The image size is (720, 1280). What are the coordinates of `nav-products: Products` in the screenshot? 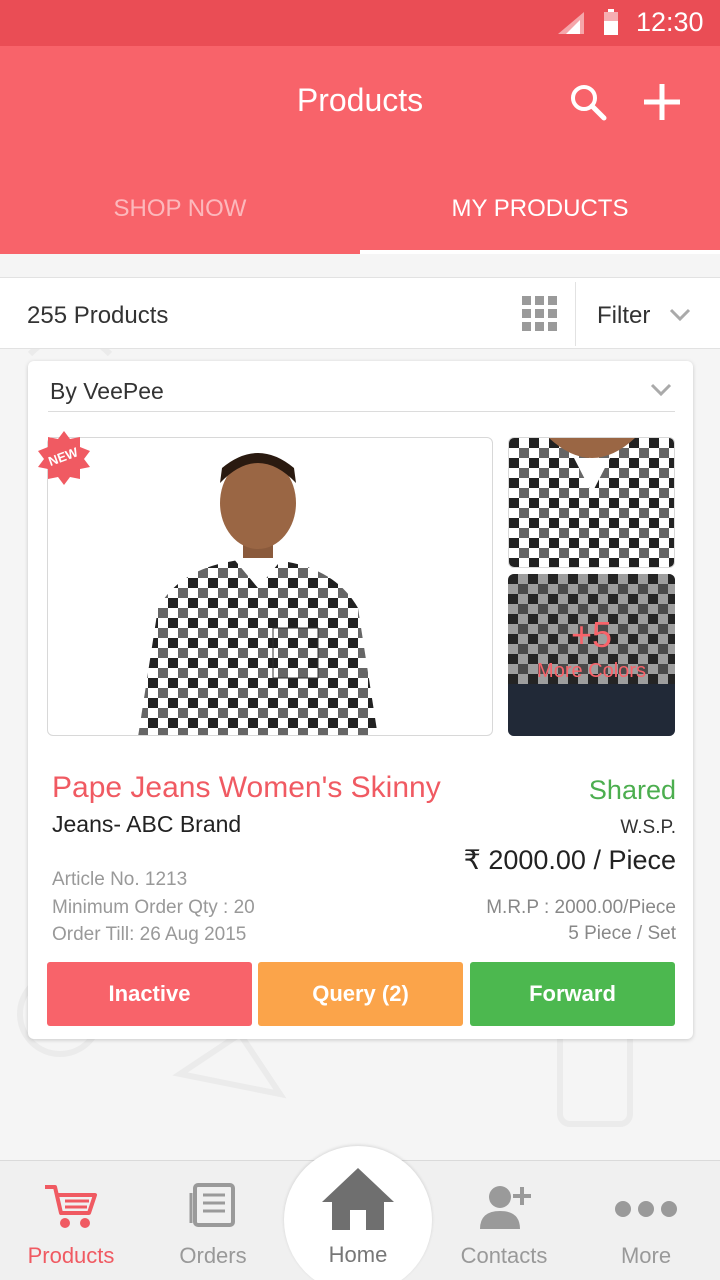 It's located at (71, 1220).